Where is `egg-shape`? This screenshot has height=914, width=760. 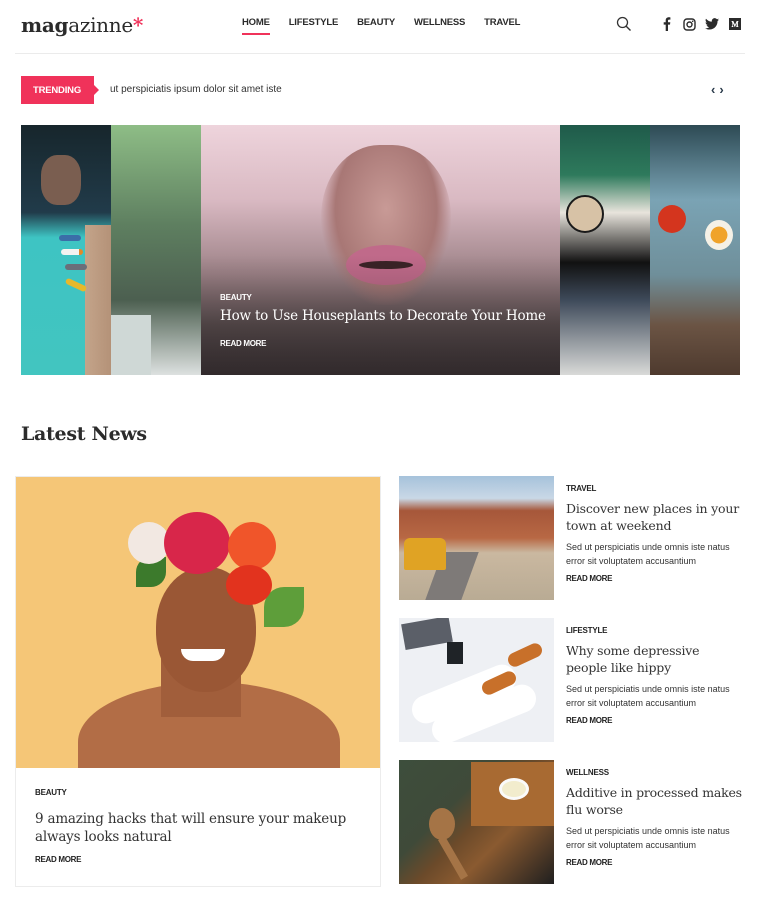
egg-shape is located at coordinates (719, 235).